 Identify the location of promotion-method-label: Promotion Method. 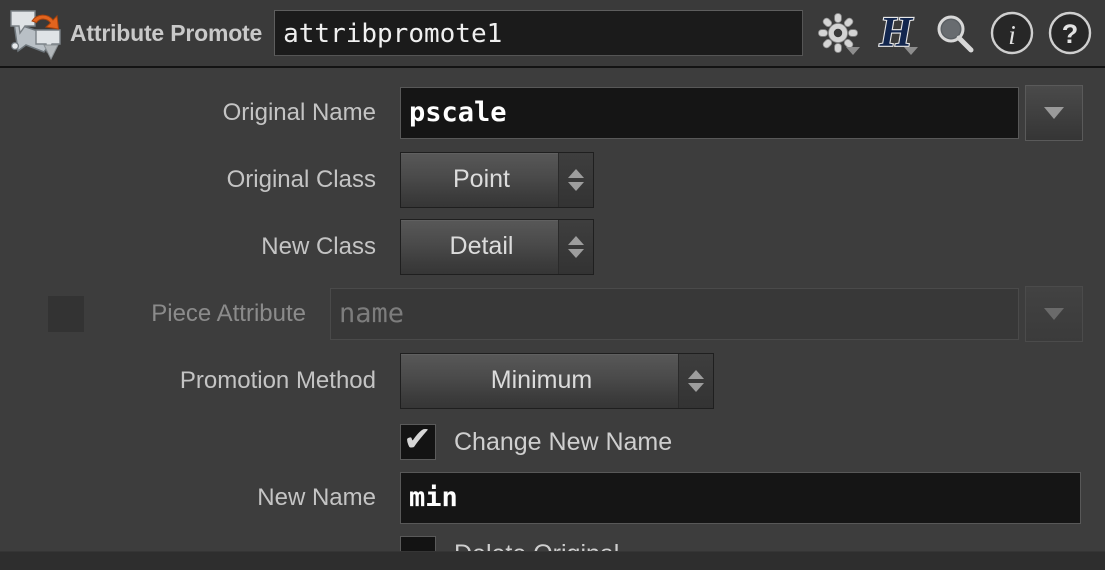
(277, 380).